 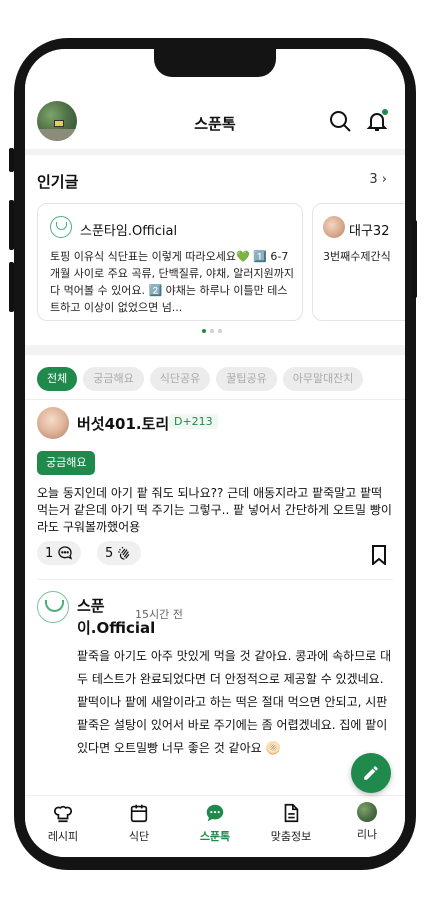 I want to click on chef-hat-icon, so click(x=63, y=814).